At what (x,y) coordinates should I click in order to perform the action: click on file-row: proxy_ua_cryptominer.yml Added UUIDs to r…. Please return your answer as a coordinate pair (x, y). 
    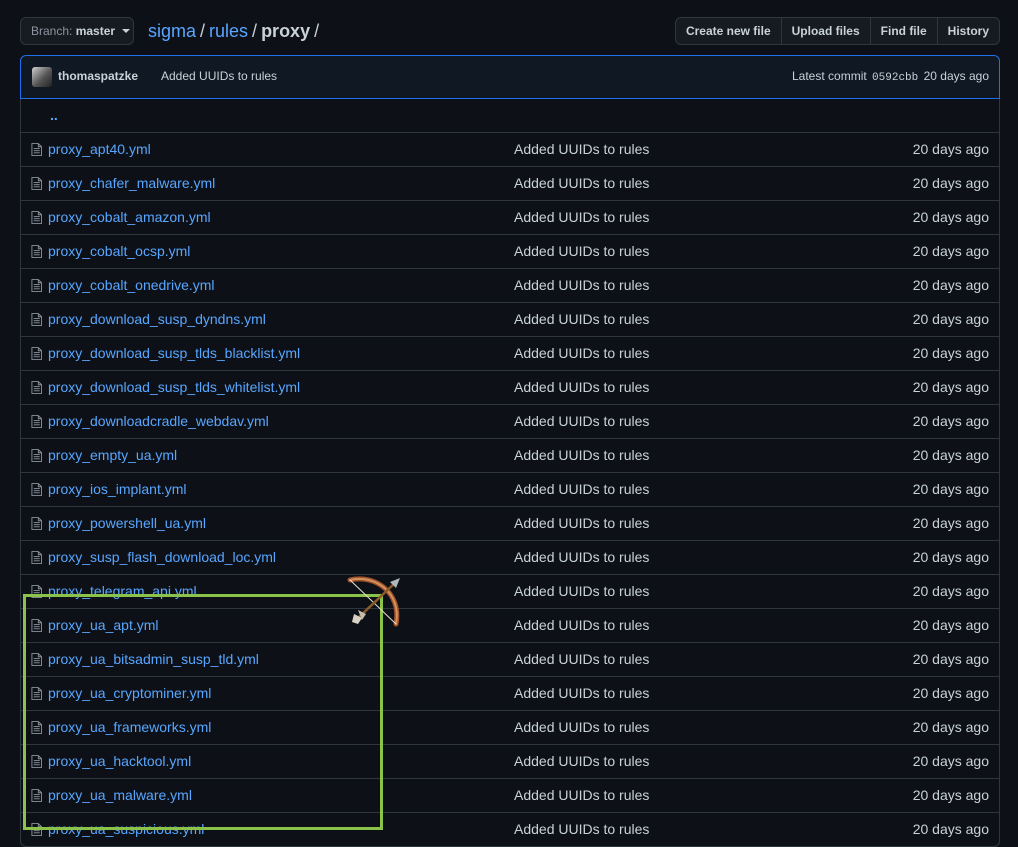
    Looking at the image, I should click on (510, 693).